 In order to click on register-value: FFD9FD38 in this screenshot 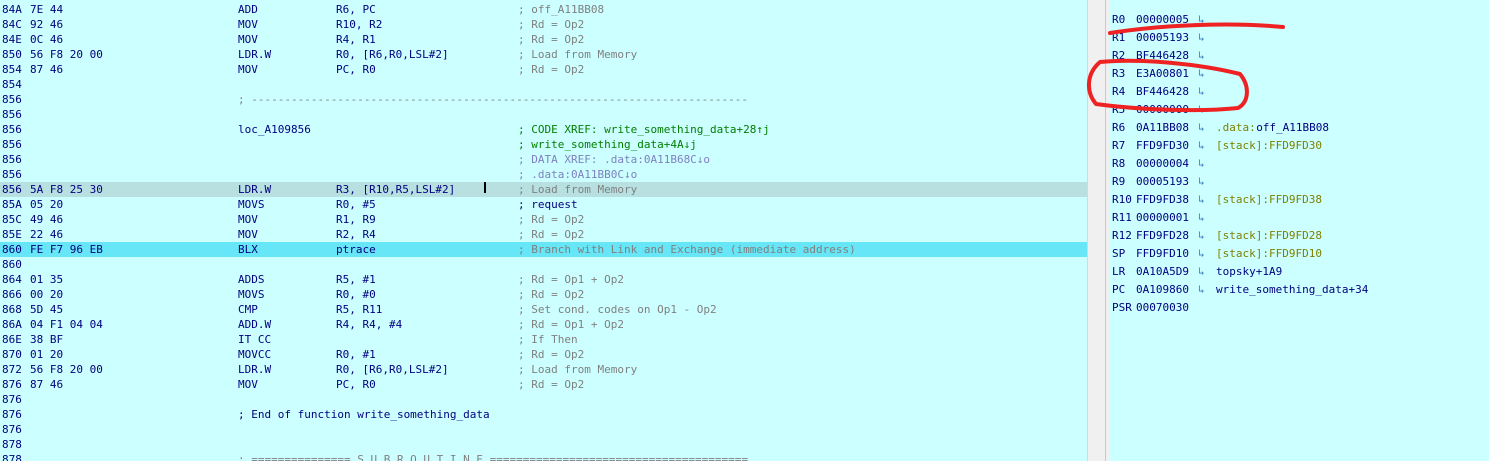, I will do `click(1162, 200)`.